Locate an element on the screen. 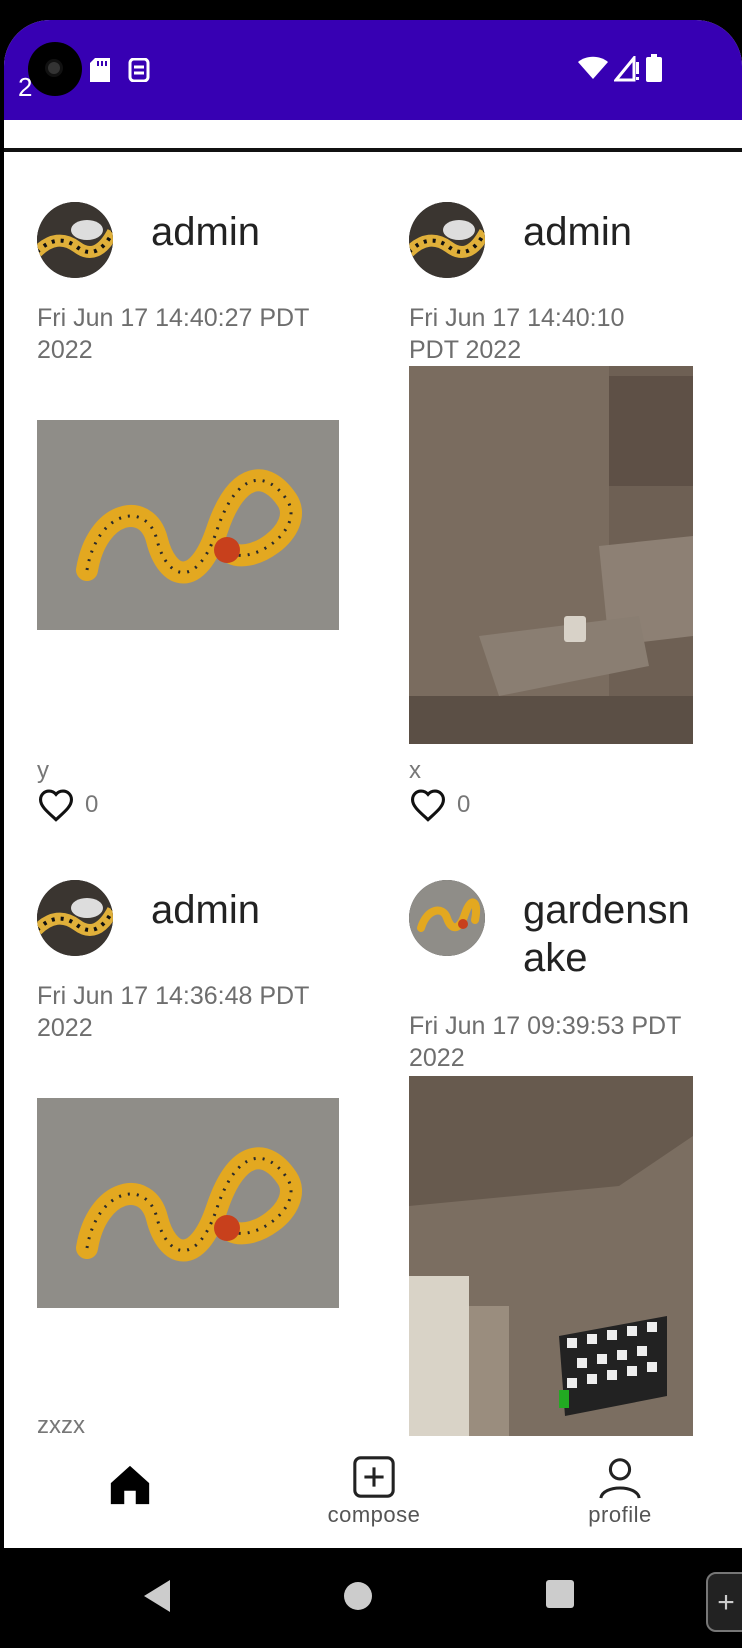 This screenshot has width=742, height=1648. nav-compose: compose is located at coordinates (374, 1492).